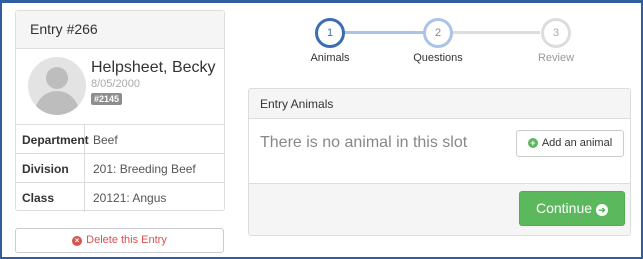  I want to click on detail-row-class: Class 20121: Angus, so click(120, 197).